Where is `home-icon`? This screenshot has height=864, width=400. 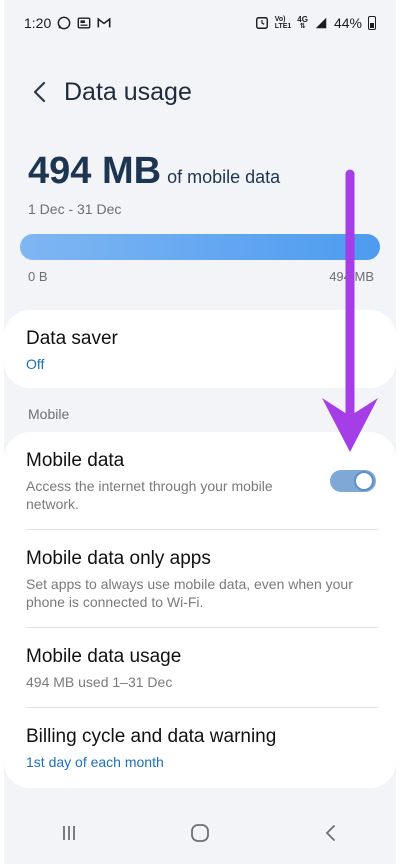
home-icon is located at coordinates (200, 833).